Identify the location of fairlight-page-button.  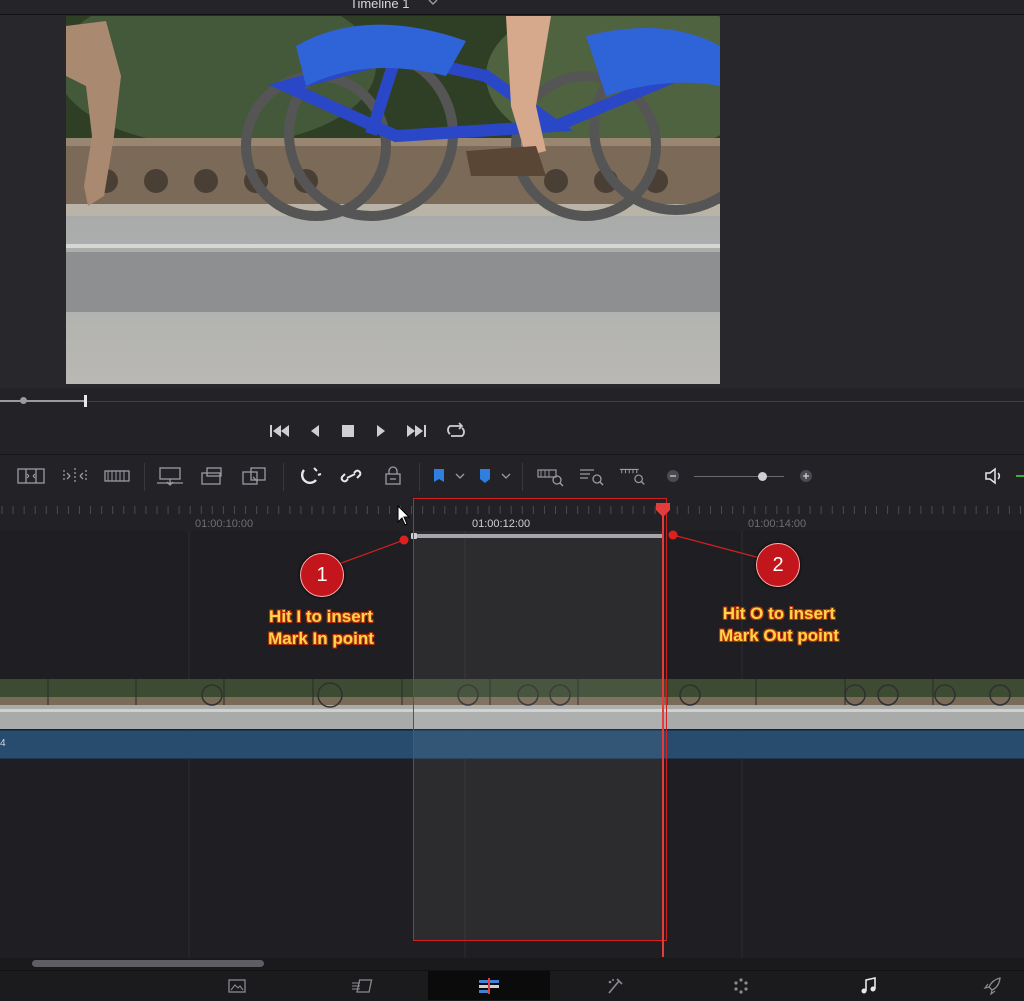
(869, 985).